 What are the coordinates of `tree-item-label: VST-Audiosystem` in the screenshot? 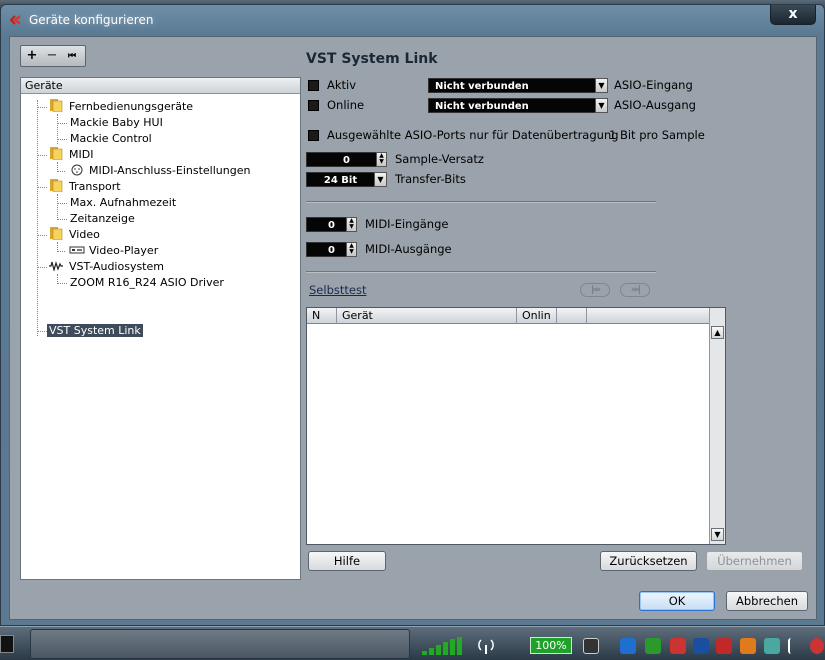 It's located at (116, 266).